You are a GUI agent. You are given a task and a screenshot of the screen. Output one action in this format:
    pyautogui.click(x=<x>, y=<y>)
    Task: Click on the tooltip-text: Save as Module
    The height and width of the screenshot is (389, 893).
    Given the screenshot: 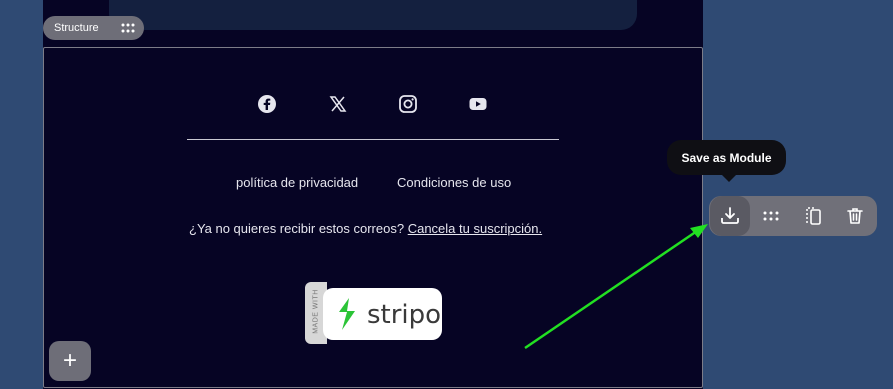 What is the action you would take?
    pyautogui.click(x=726, y=157)
    